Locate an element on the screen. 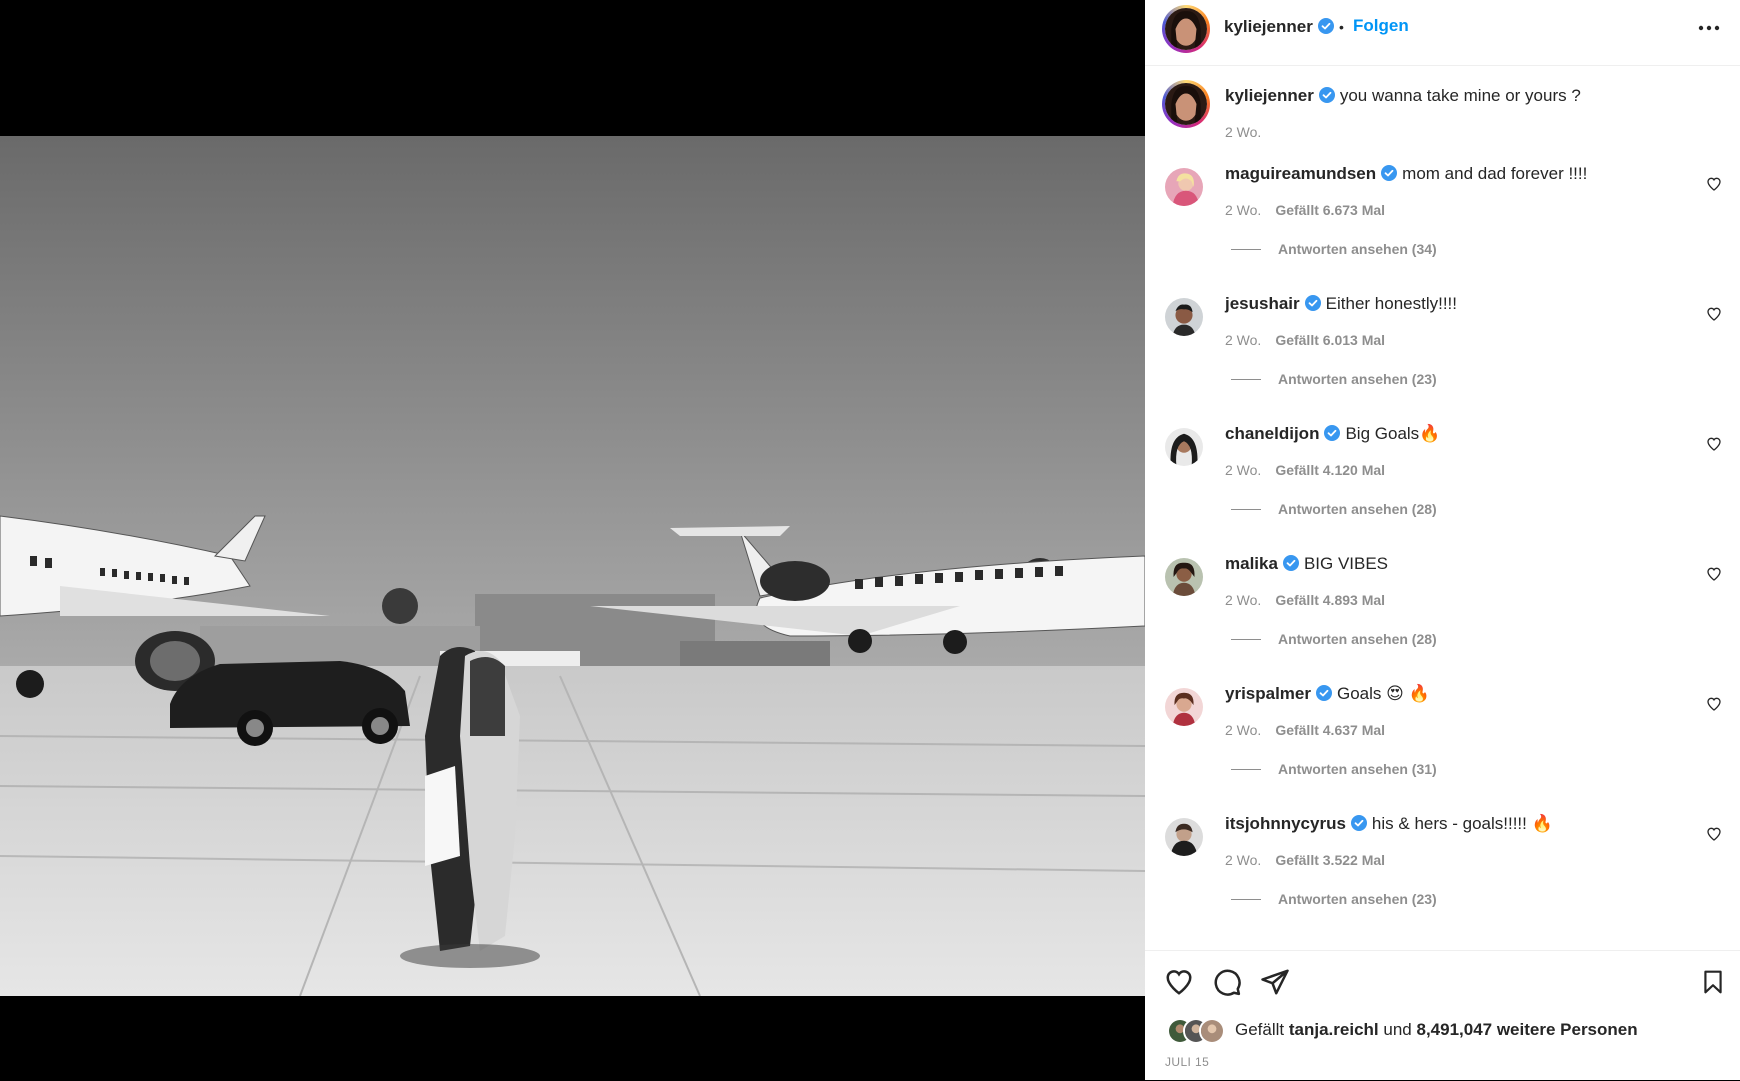  comment-body: his & hers - goals!!!!! 🔥 is located at coordinates (1462, 823).